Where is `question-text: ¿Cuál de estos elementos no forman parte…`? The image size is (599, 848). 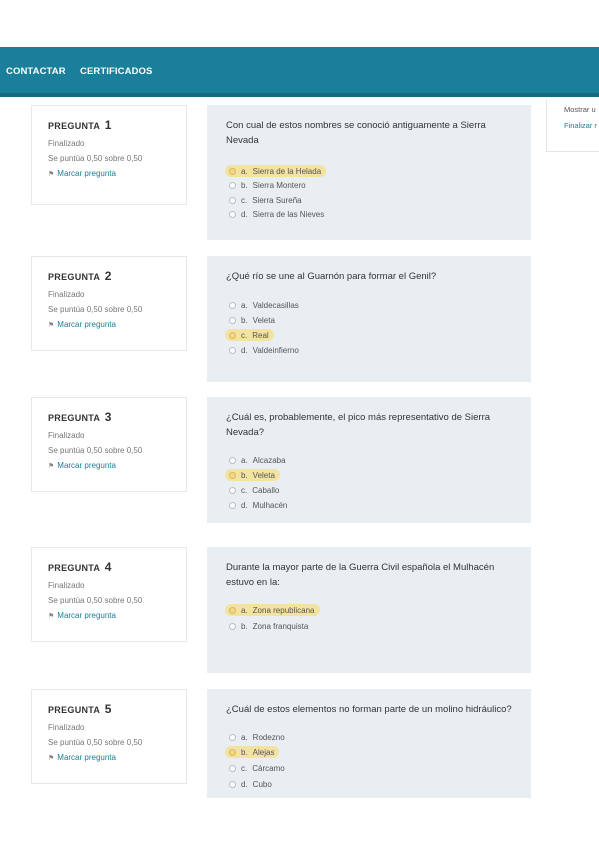
question-text: ¿Cuál de estos elementos no forman parte… is located at coordinates (369, 709).